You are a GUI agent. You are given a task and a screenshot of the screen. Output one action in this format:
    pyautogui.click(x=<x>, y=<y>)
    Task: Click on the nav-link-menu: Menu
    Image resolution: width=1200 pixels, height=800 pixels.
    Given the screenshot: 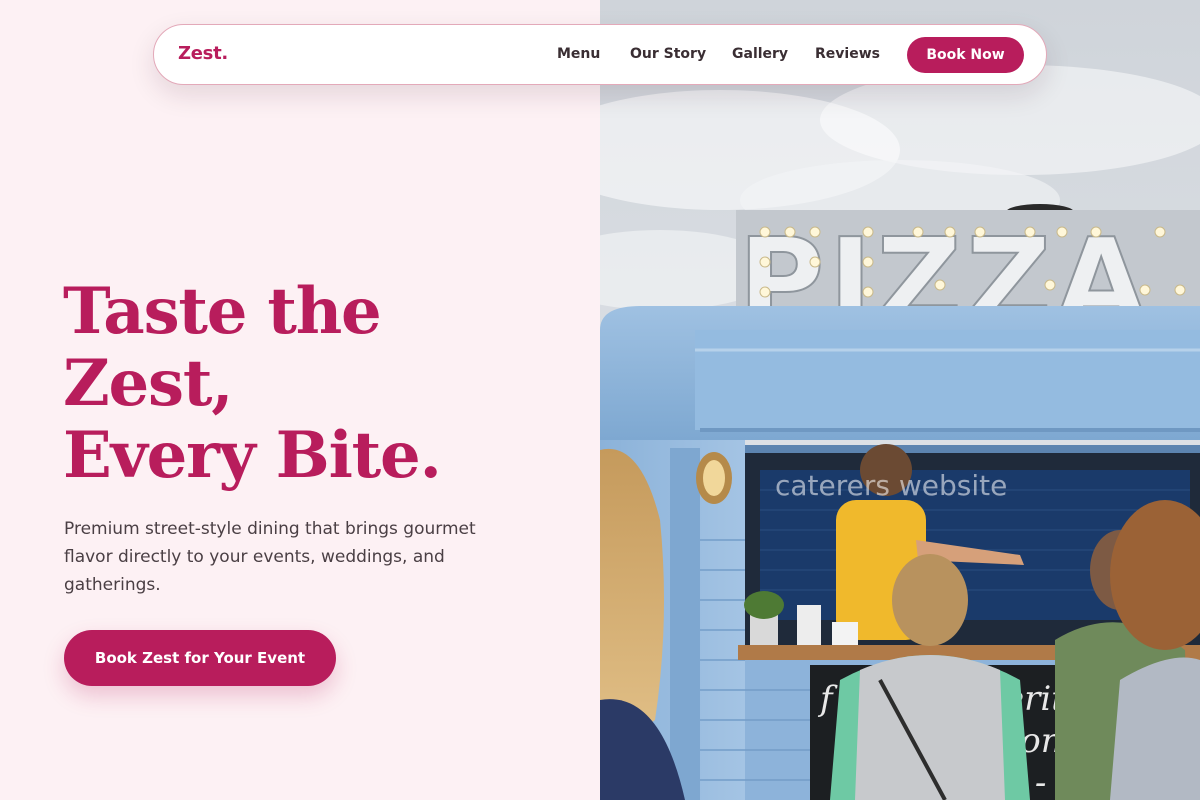 What is the action you would take?
    pyautogui.click(x=578, y=54)
    